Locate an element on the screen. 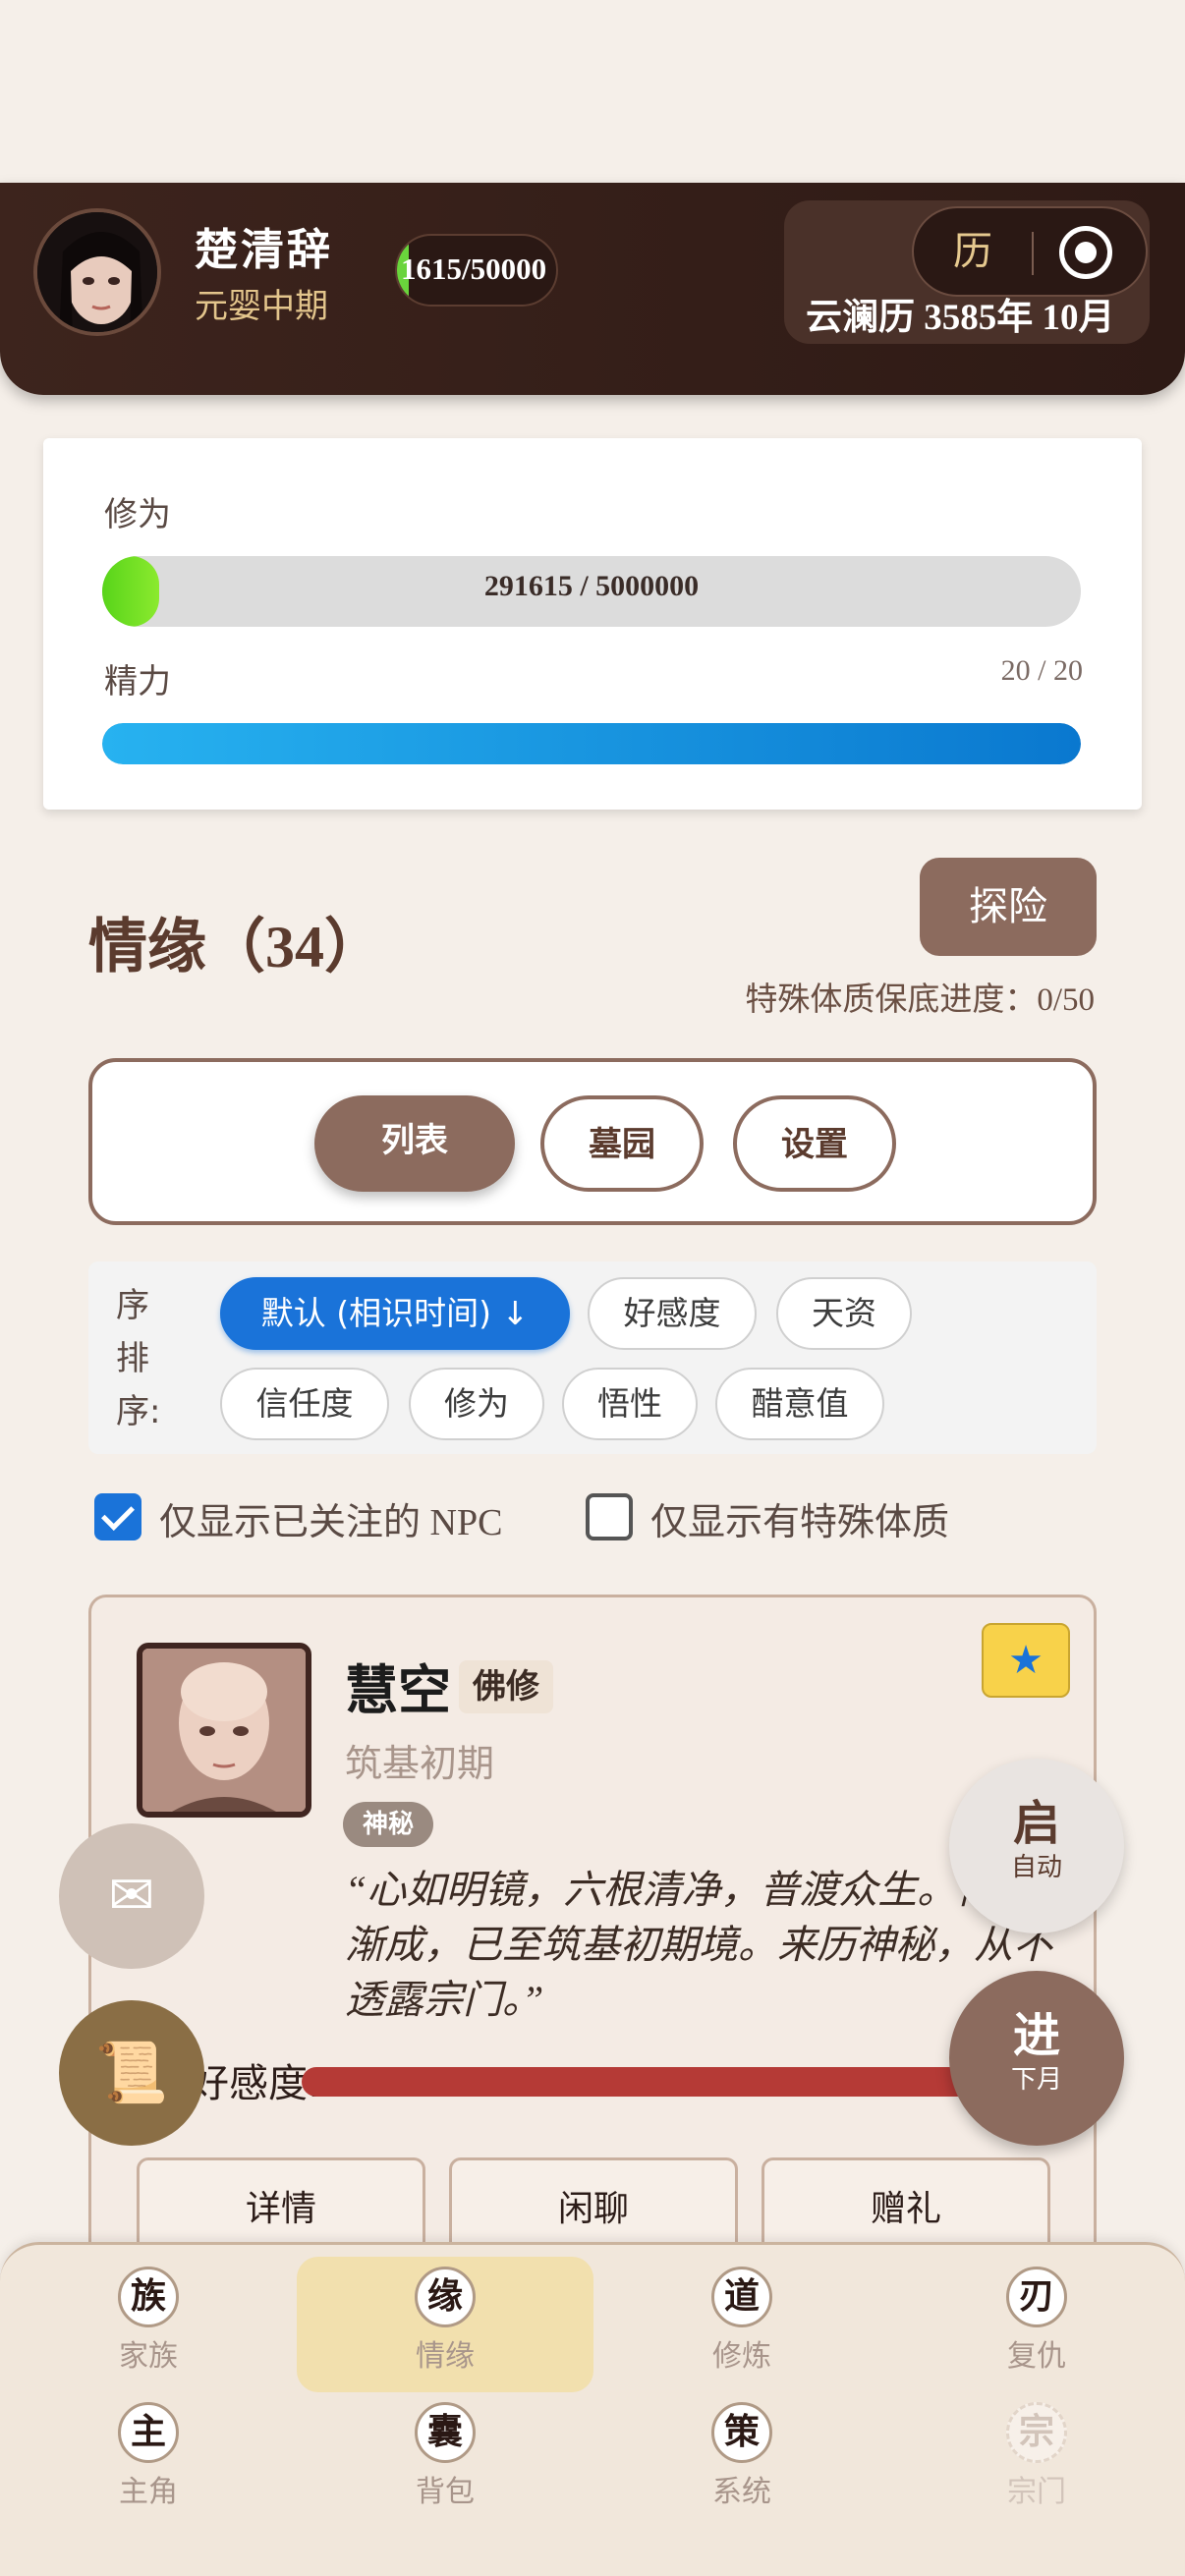 The height and width of the screenshot is (2576, 1185). sort-trust: 信任度 is located at coordinates (305, 1404).